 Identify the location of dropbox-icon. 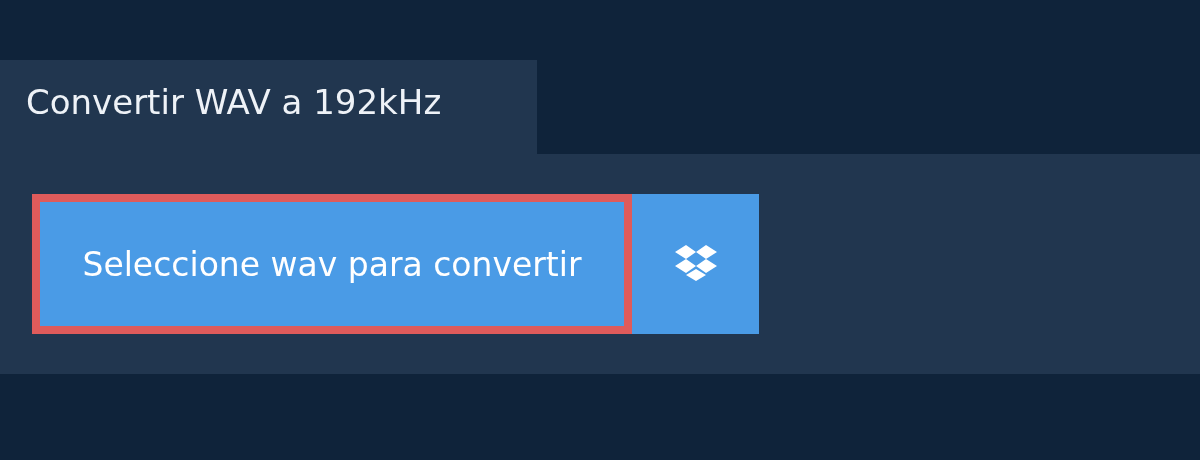
(695, 264).